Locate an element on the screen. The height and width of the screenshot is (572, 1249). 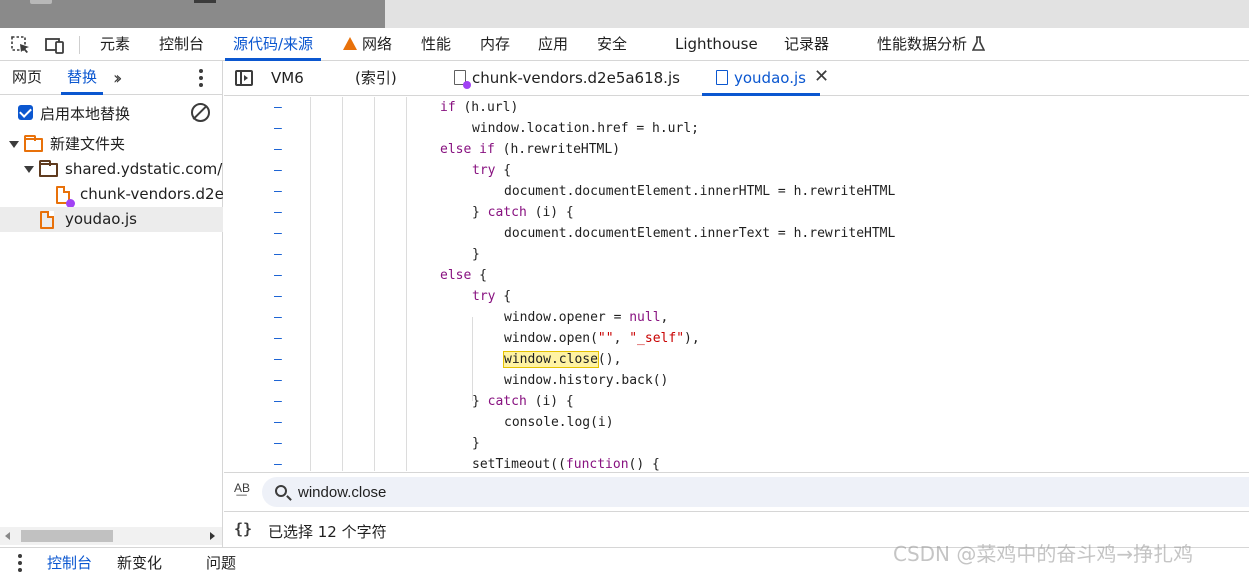
code-line: – if (h.url) is located at coordinates (396, 107).